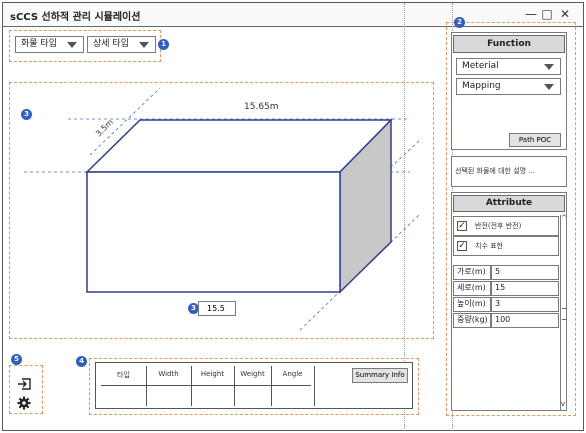  I want to click on column-header-weight: Weight, so click(252, 374).